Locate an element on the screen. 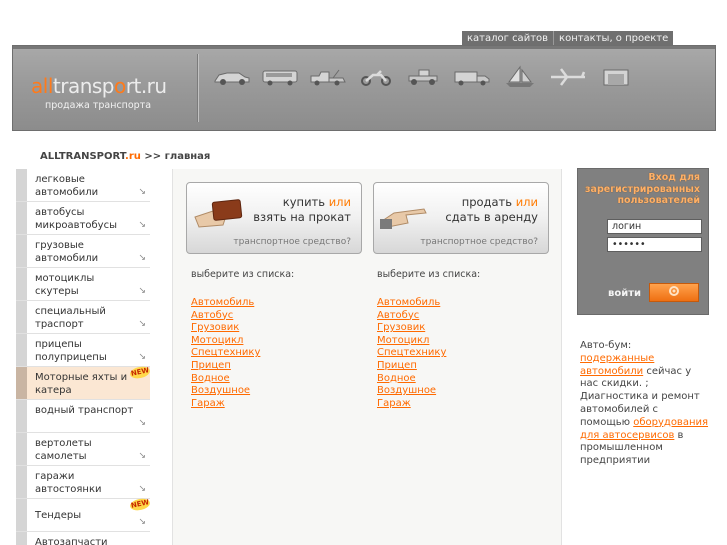  gear-icon is located at coordinates (674, 292).